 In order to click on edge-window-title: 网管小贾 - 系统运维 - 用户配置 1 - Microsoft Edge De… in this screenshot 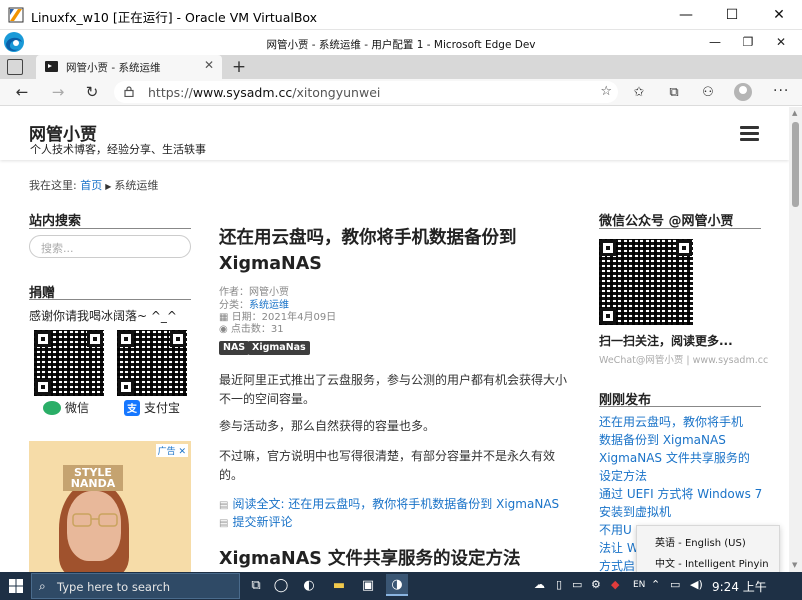, I will do `click(401, 45)`.